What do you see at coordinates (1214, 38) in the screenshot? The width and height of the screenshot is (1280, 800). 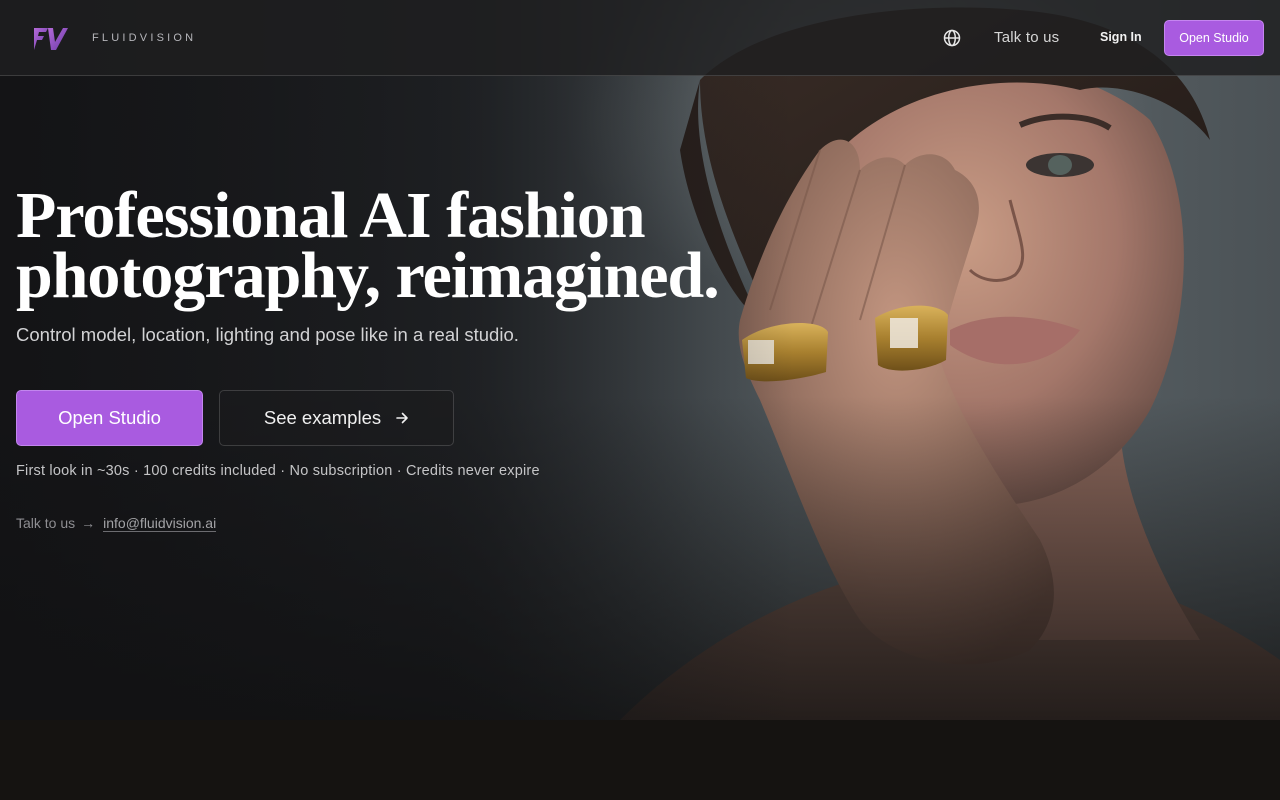 I see `open-studio-nav-button: Open Studio` at bounding box center [1214, 38].